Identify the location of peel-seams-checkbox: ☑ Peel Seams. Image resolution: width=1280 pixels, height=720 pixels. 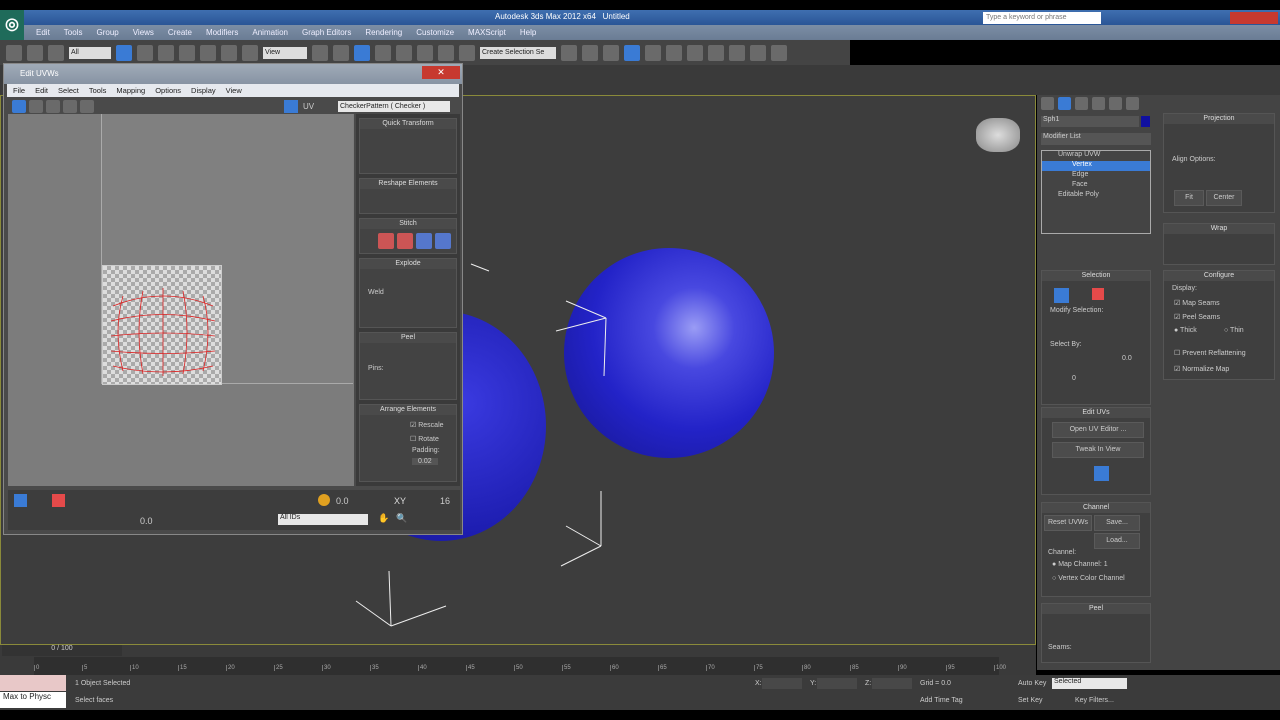
(1197, 317).